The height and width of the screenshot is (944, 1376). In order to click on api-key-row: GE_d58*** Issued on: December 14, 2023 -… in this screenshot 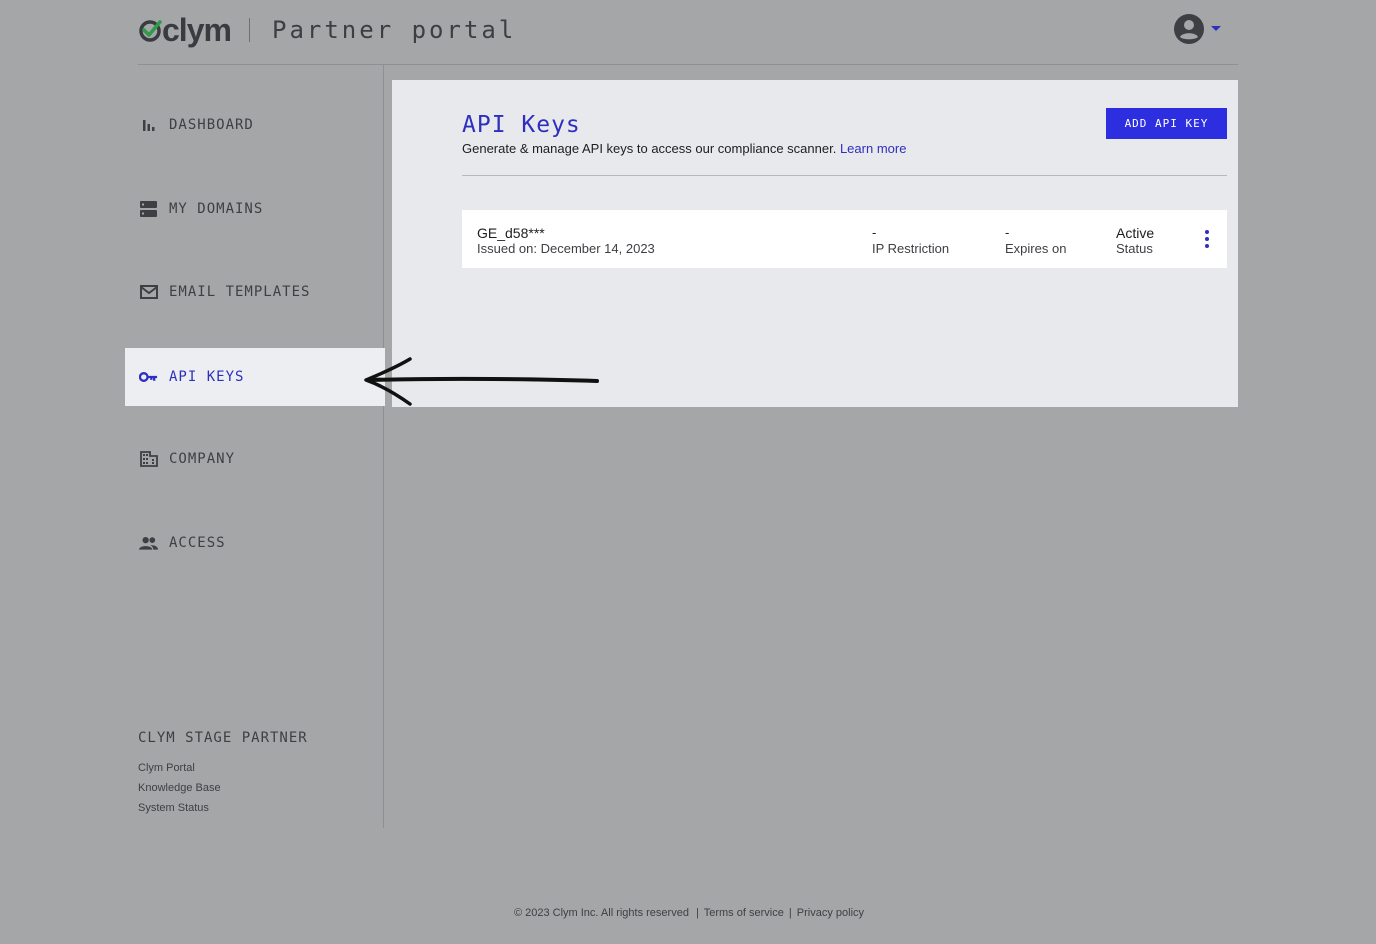, I will do `click(844, 239)`.